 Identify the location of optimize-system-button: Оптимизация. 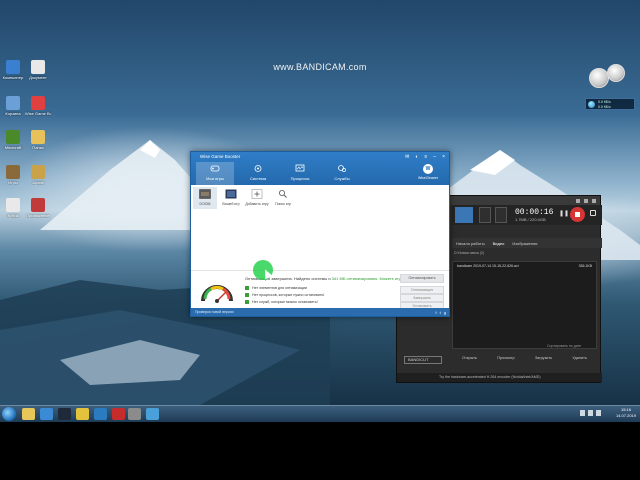
(422, 290).